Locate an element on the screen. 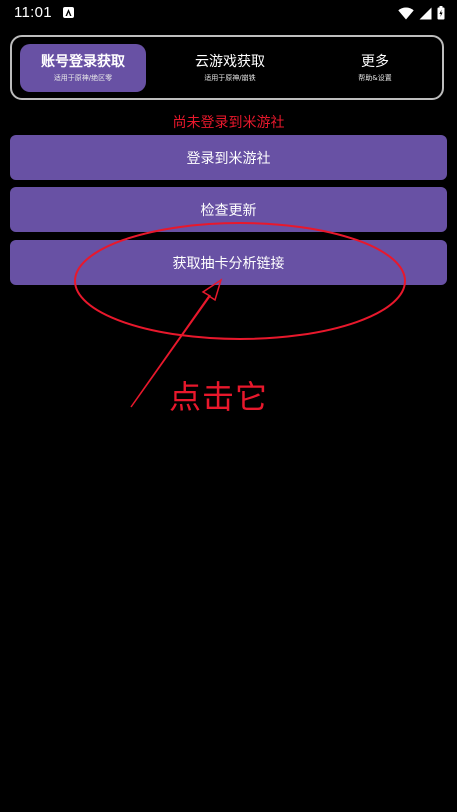 This screenshot has width=457, height=812. tab-subtitle: 帮助&设置 is located at coordinates (375, 77).